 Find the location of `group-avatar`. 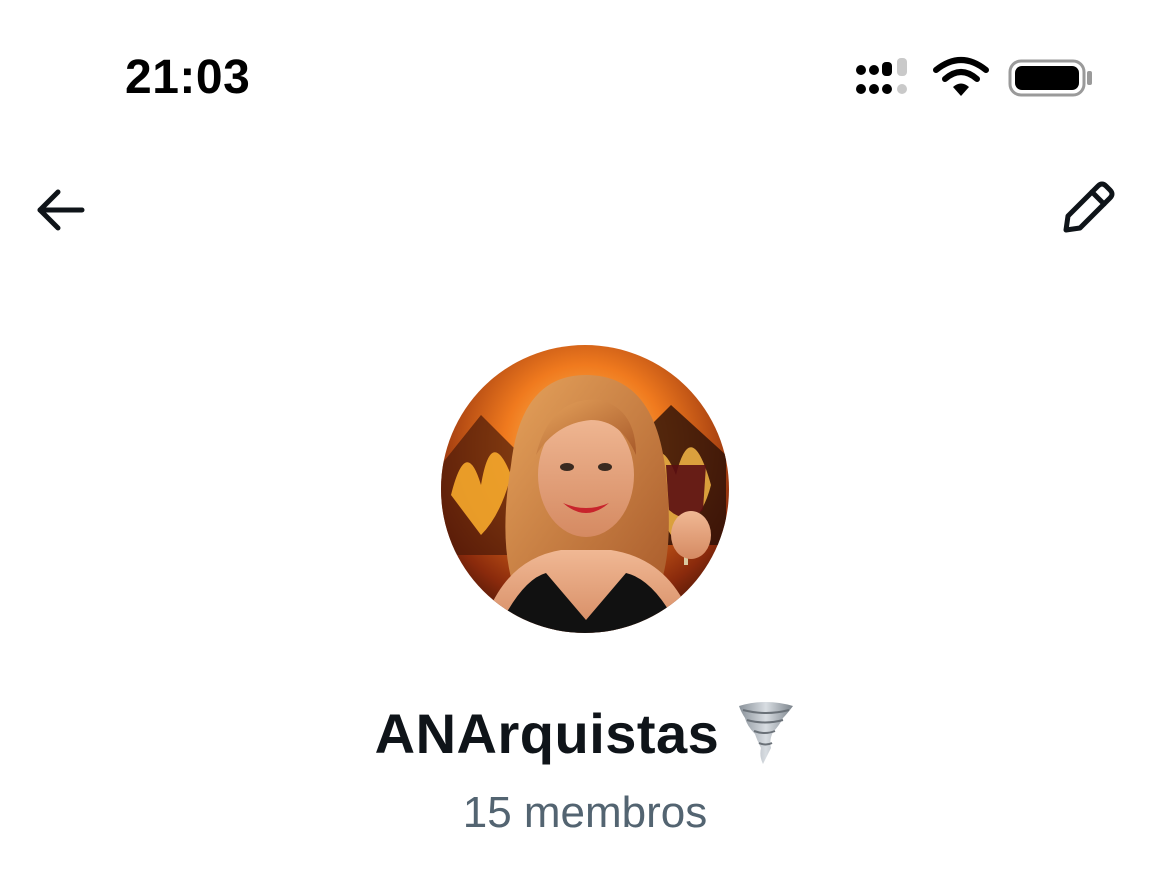

group-avatar is located at coordinates (585, 489).